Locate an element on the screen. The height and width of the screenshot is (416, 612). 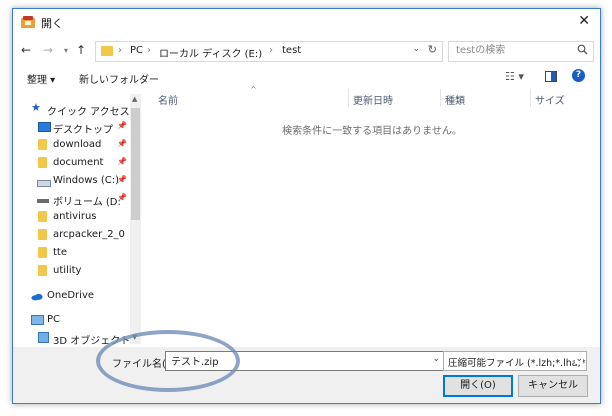
address-row: ← → ▾ ↑ › PC › ローカル ディスク (E:) › test ⌄ ↻ is located at coordinates (306, 51).